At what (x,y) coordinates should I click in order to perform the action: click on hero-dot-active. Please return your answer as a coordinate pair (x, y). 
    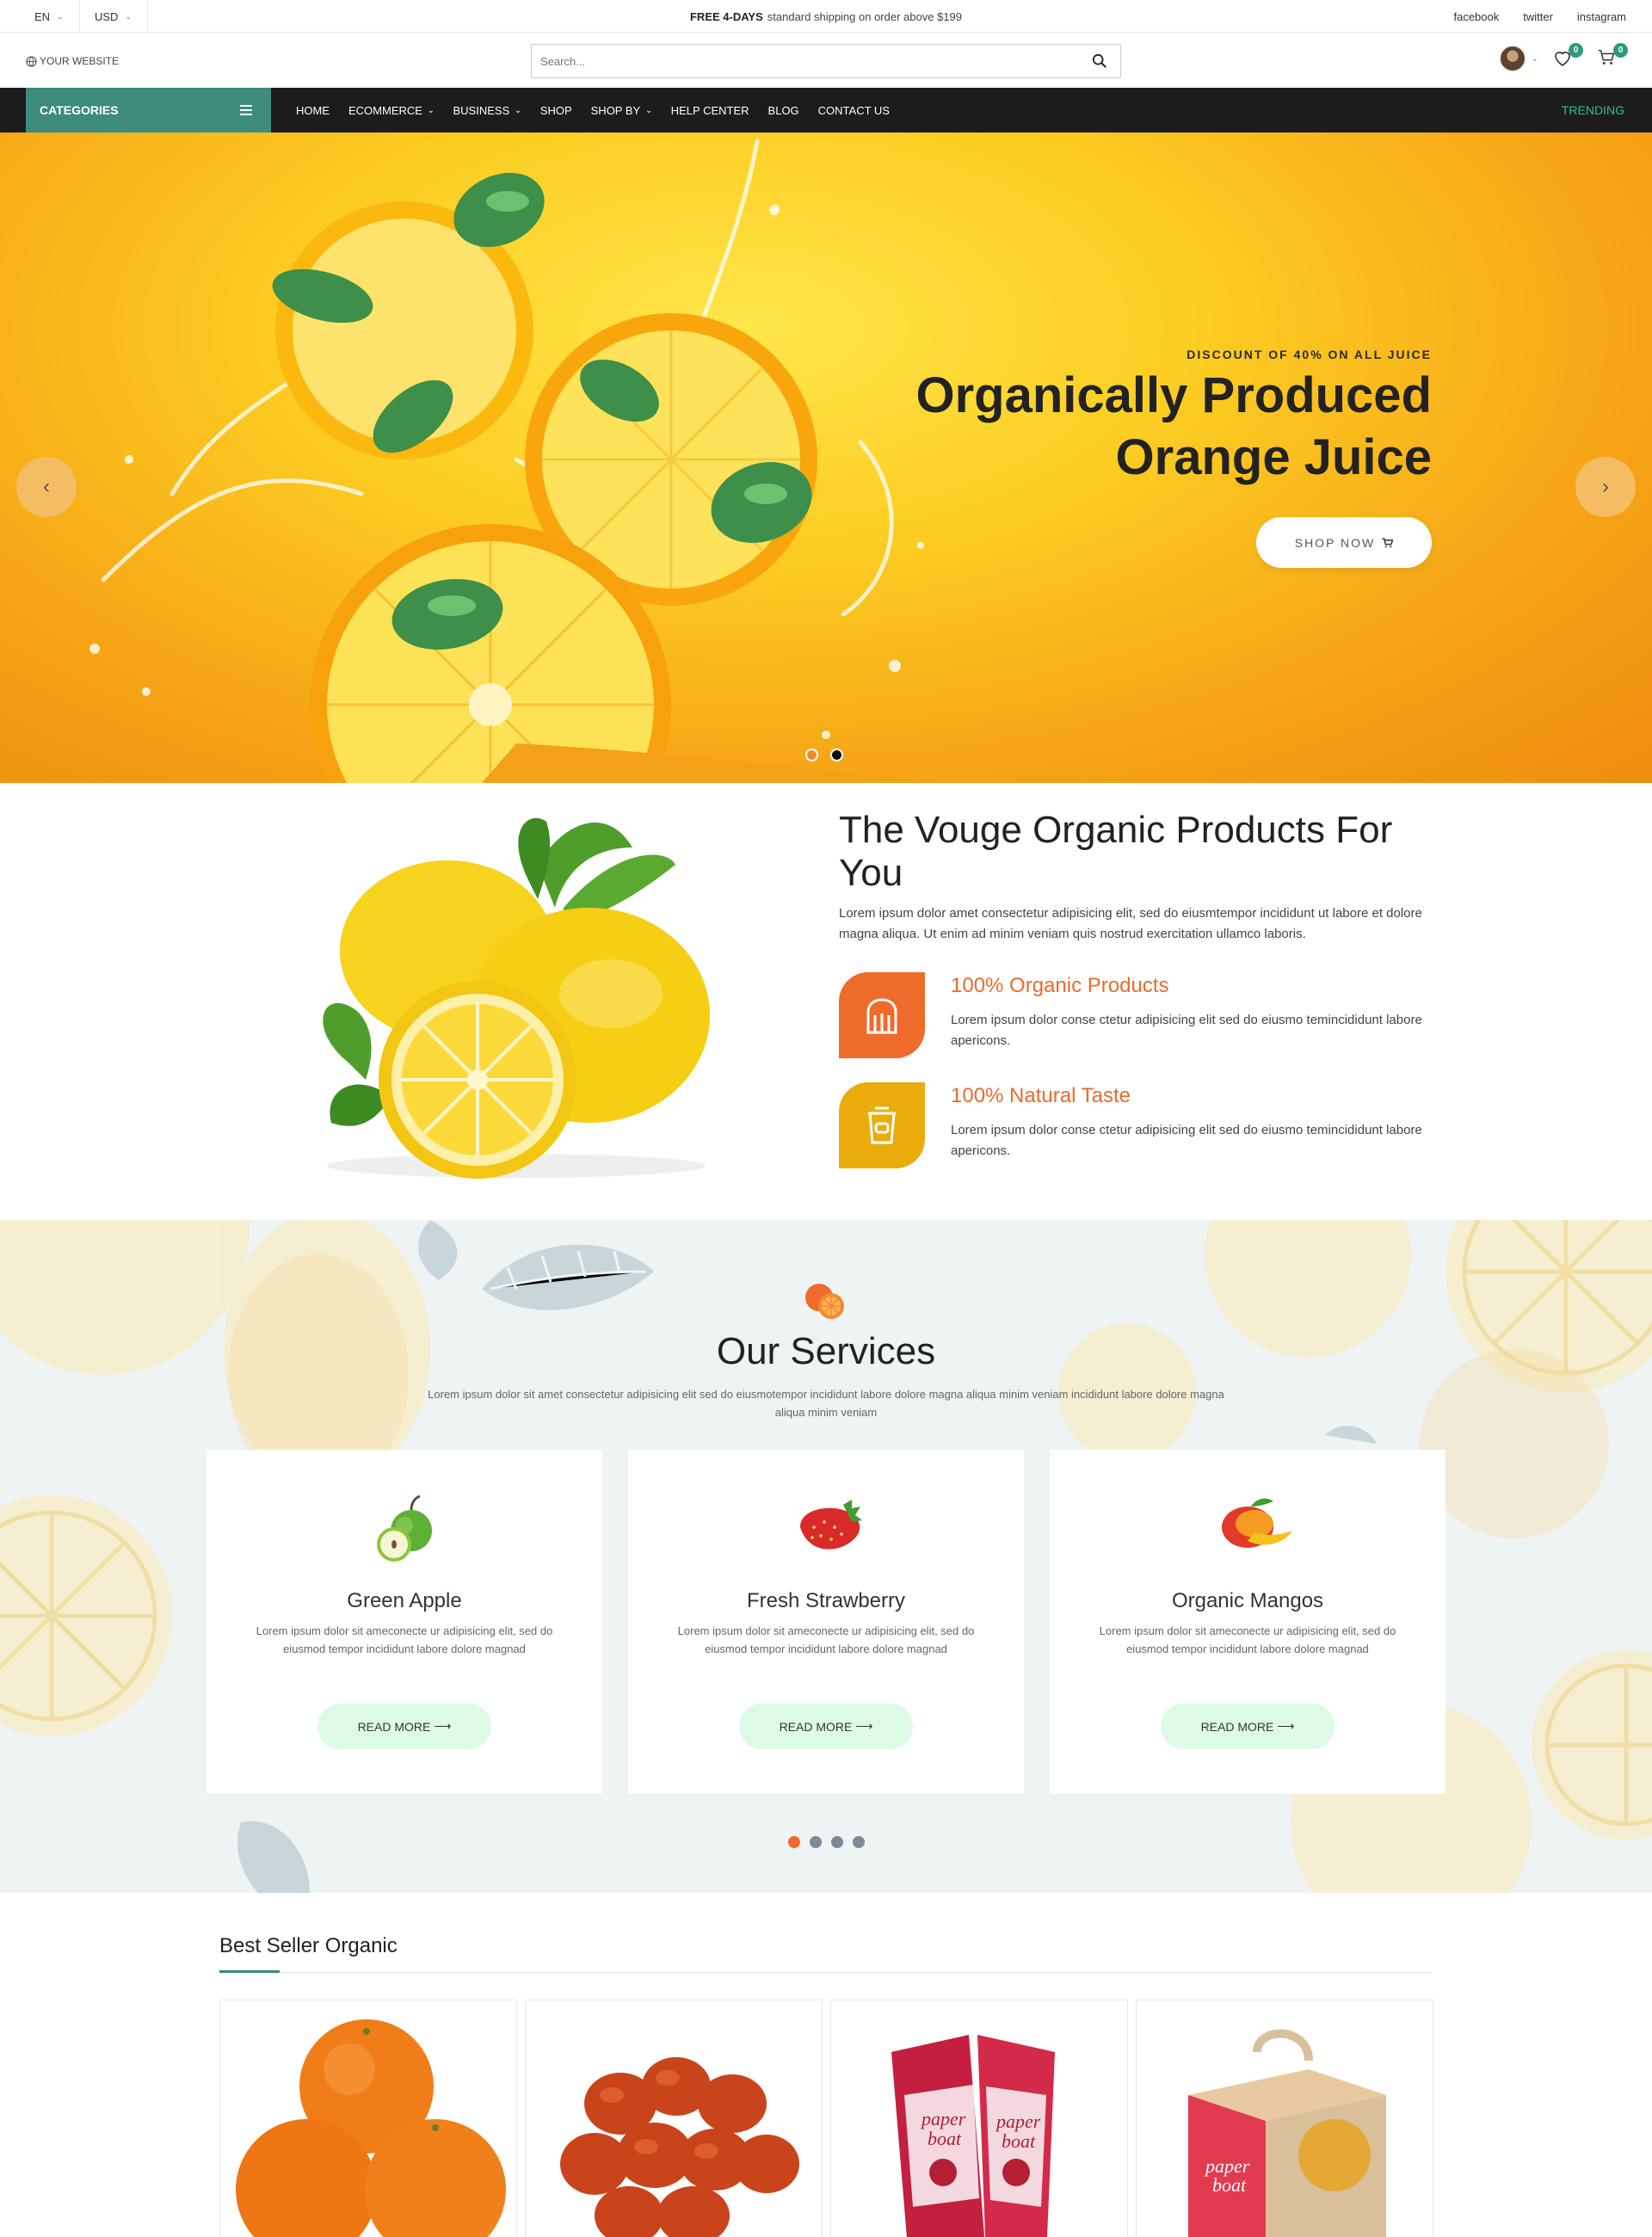
    Looking at the image, I should click on (836, 755).